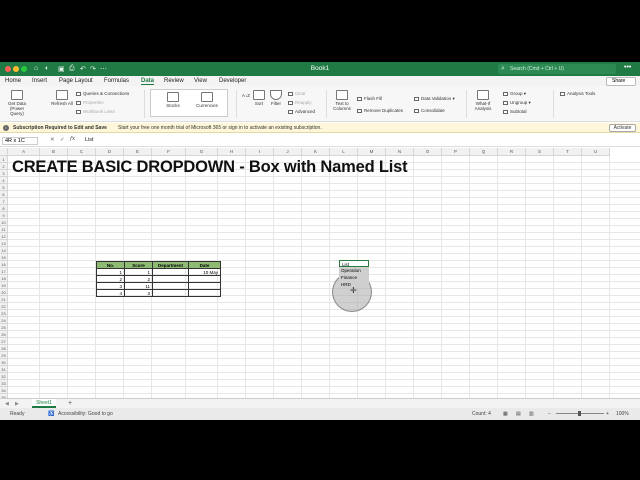 The width and height of the screenshot is (640, 480). Describe the element at coordinates (4, 390) in the screenshot. I see `row-header: 34` at that location.